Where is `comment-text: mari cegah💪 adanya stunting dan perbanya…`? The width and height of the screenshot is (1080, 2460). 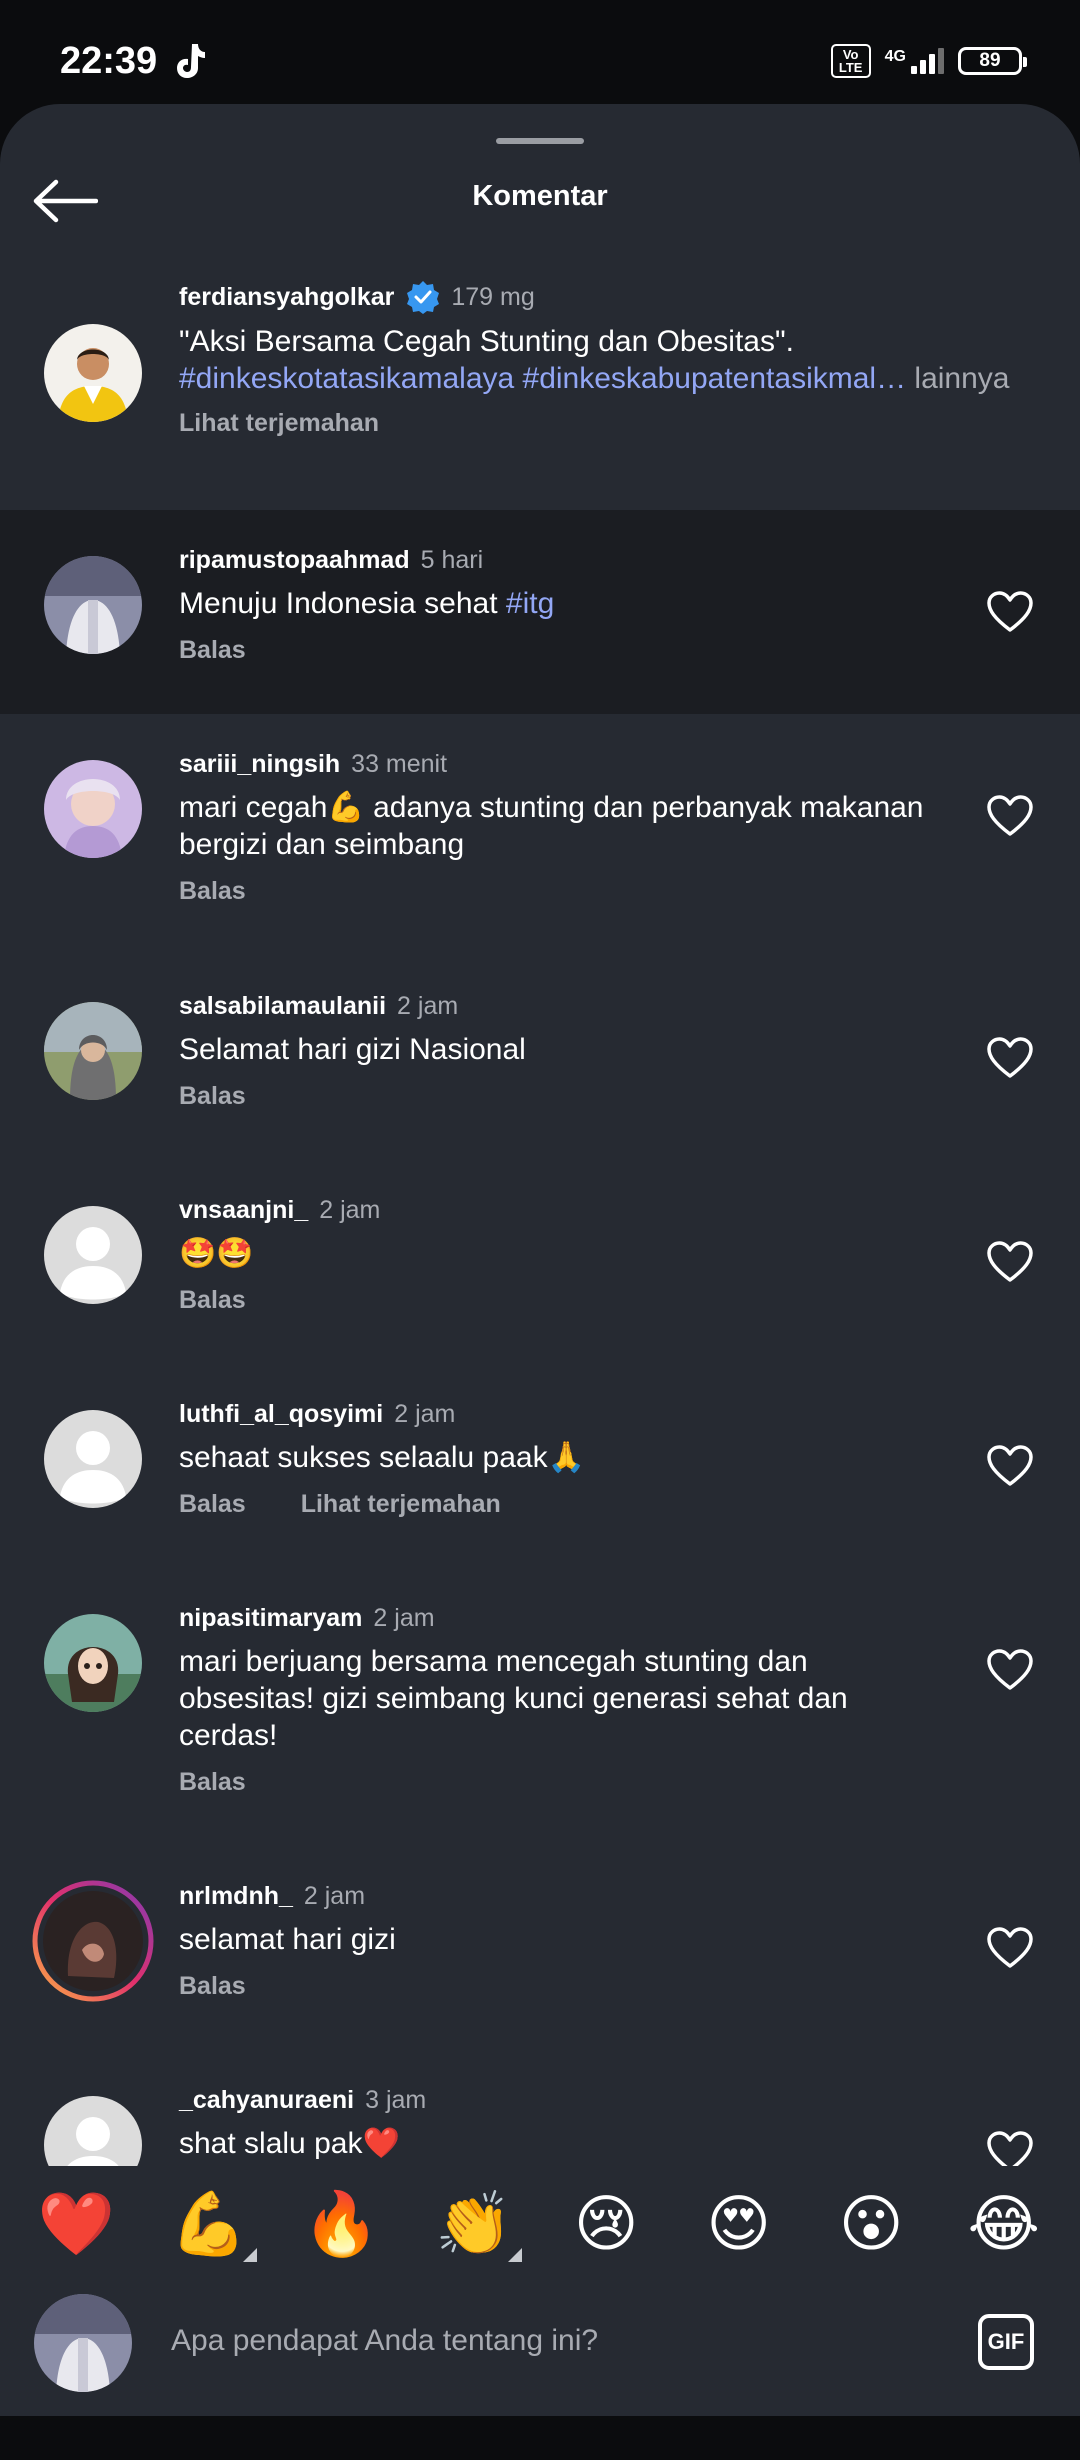
comment-text: mari cegah💪 adanya stunting dan perbanya… is located at coordinates (551, 826).